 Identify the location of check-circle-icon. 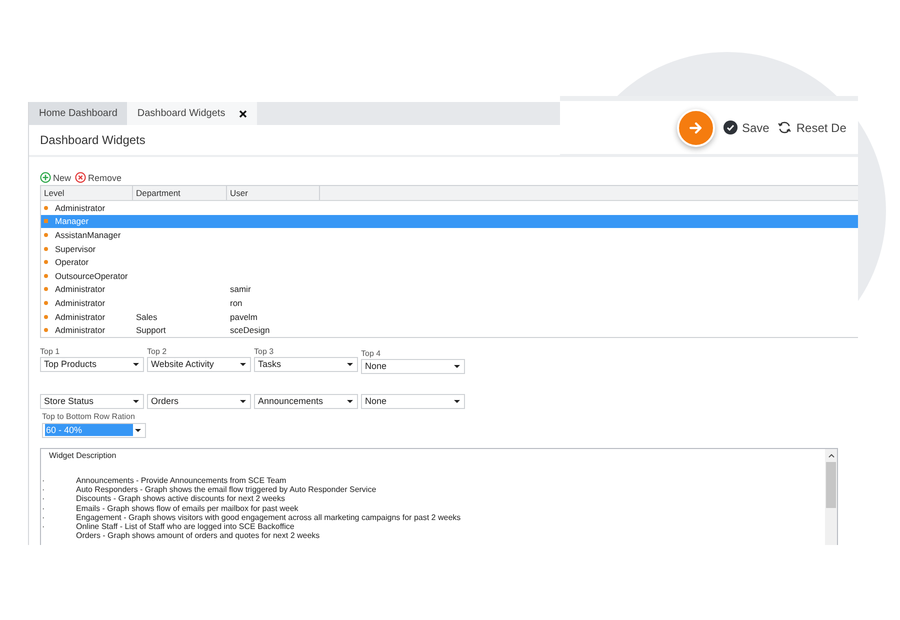
(730, 127).